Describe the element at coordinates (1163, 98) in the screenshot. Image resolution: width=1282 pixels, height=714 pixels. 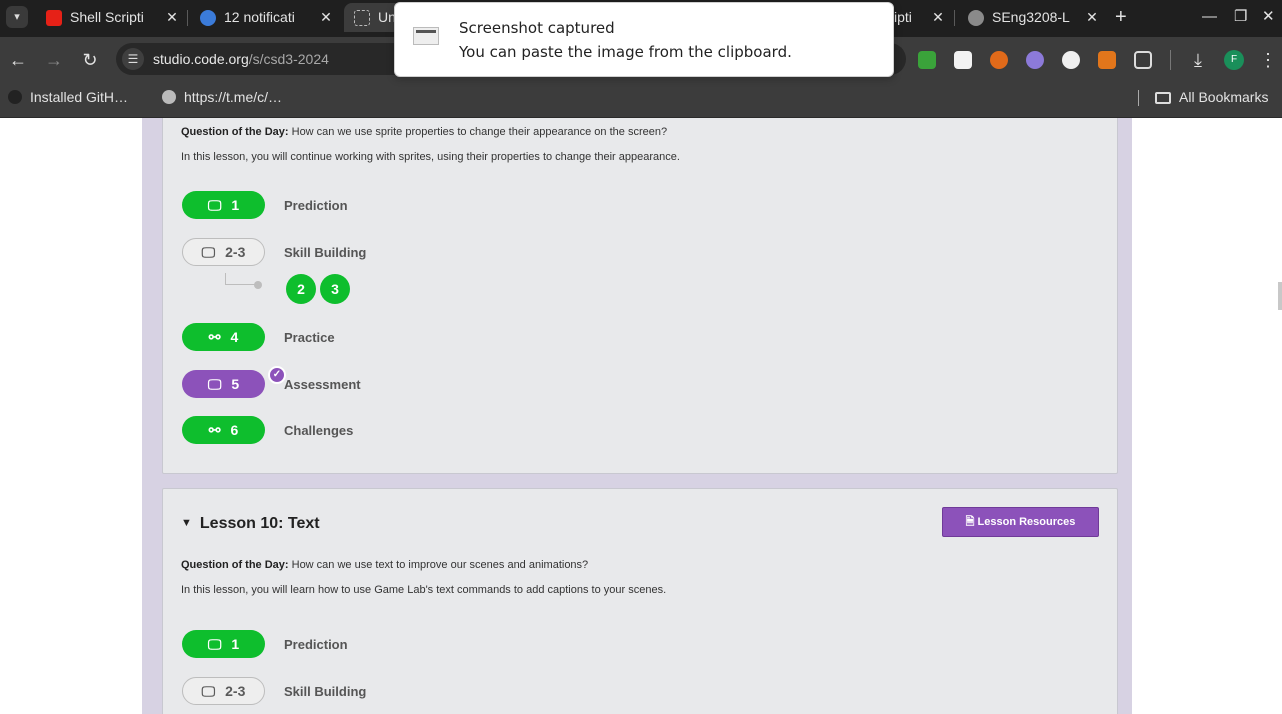
I see `folder-icon` at that location.